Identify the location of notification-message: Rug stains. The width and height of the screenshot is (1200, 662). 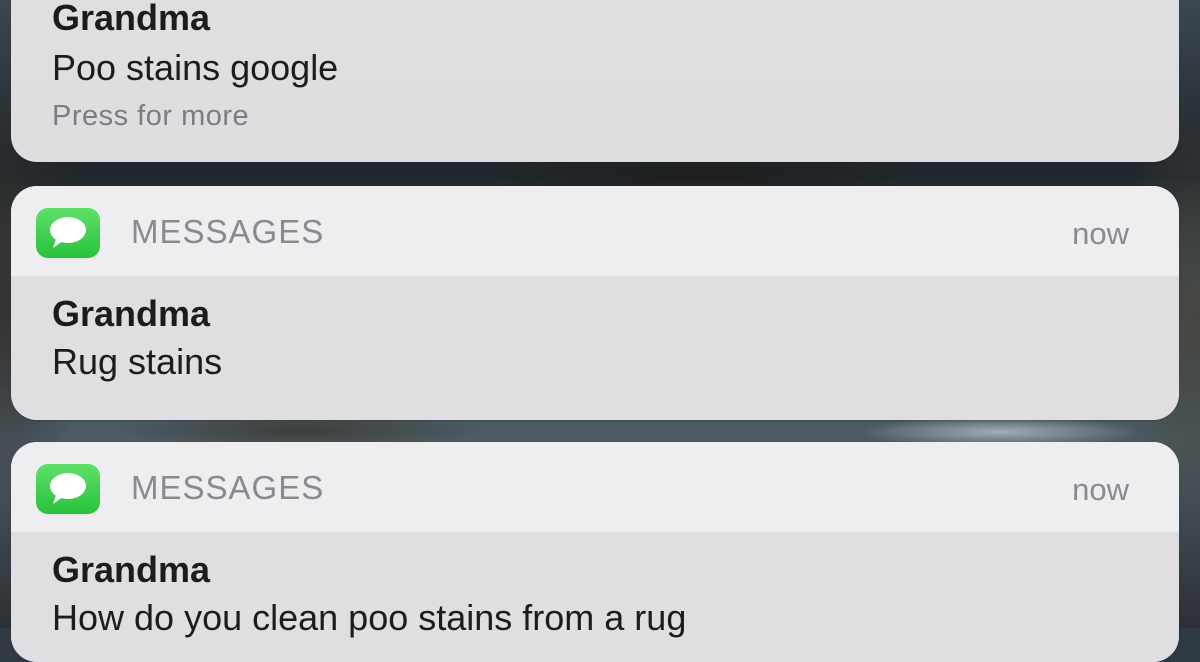
(137, 361).